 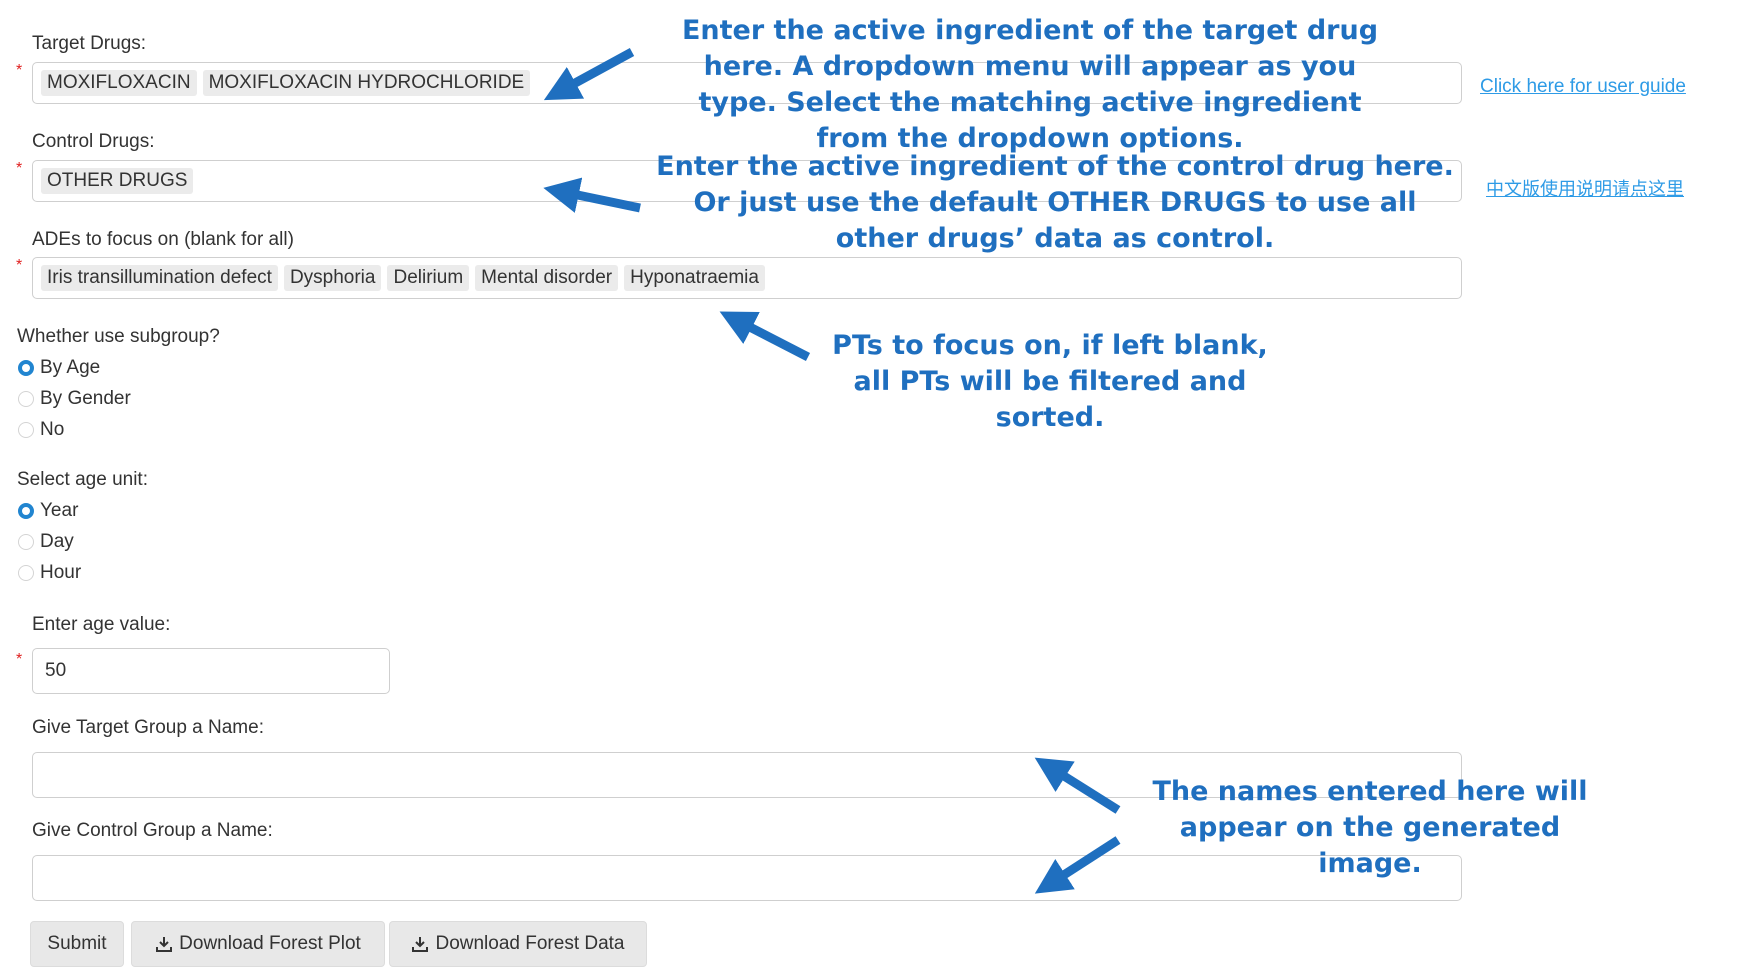 What do you see at coordinates (1077, 865) in the screenshot?
I see `arrow-control-group-name` at bounding box center [1077, 865].